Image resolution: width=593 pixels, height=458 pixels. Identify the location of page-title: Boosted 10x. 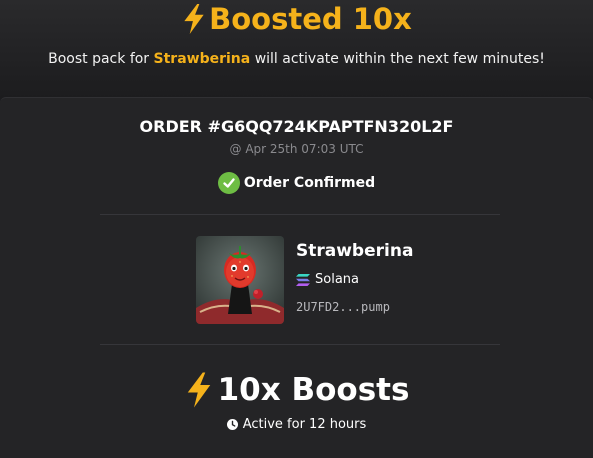
(296, 19).